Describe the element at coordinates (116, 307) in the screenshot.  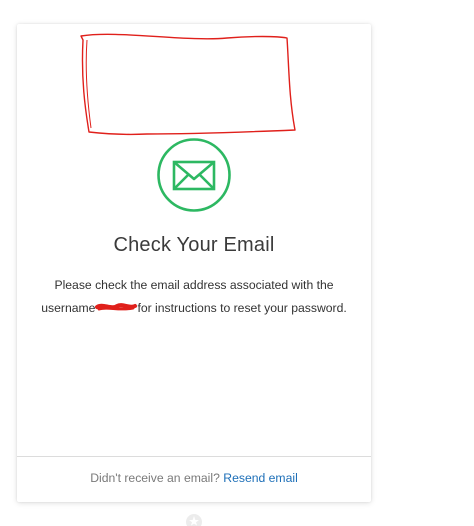
I see `username-redaction` at that location.